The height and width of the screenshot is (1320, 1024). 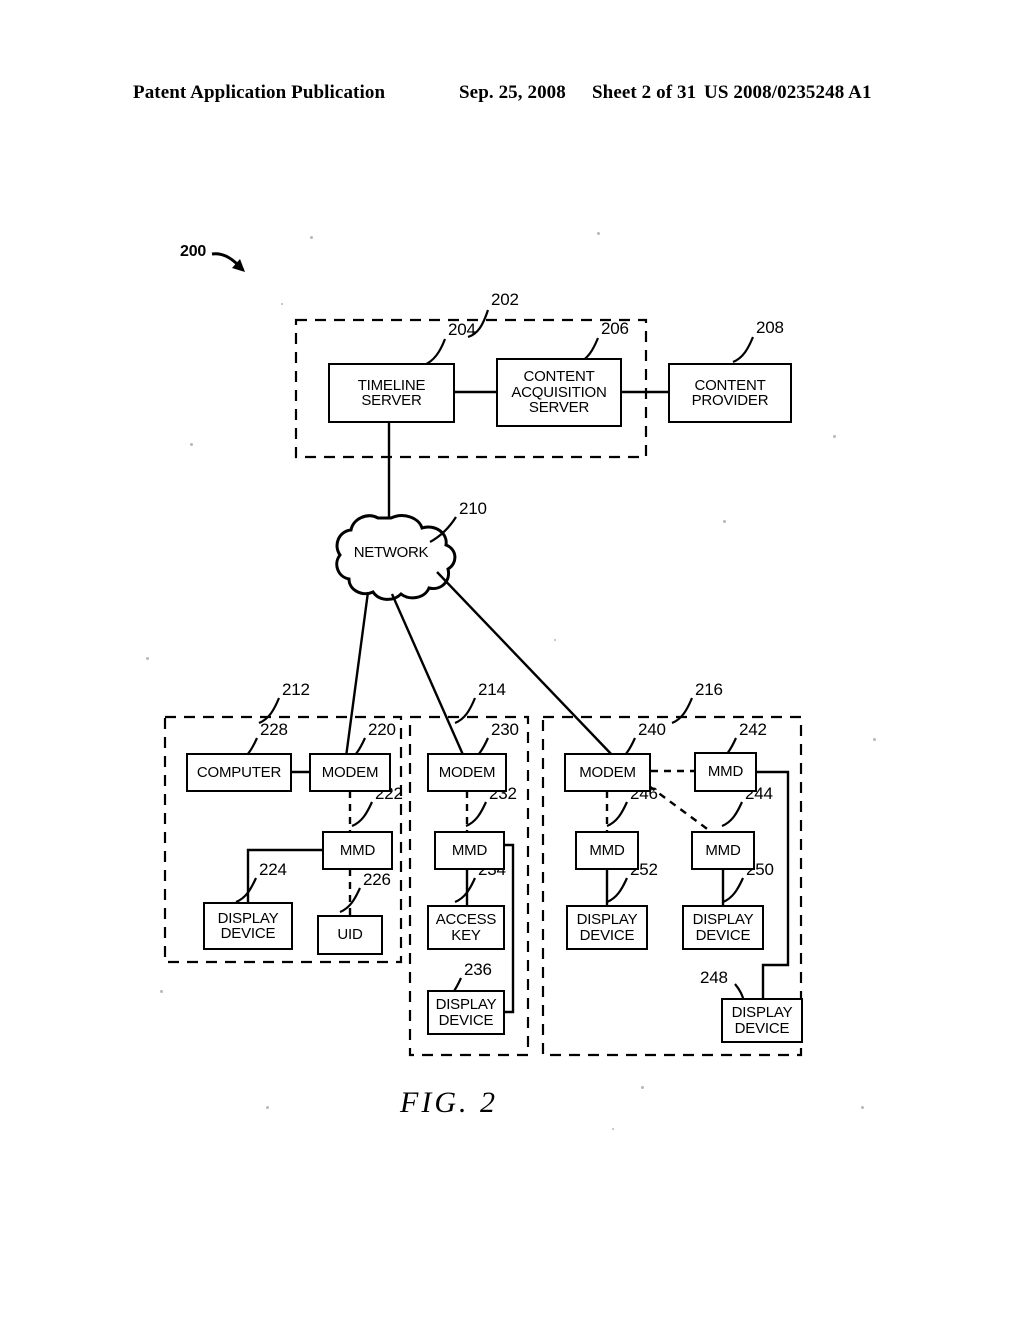 I want to click on ref-224: 224, so click(x=273, y=869).